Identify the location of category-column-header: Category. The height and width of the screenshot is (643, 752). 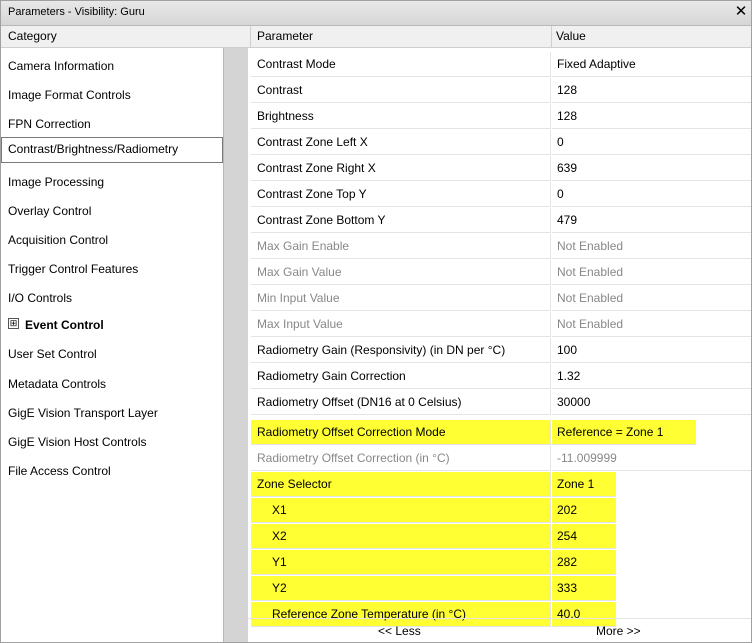
(126, 37).